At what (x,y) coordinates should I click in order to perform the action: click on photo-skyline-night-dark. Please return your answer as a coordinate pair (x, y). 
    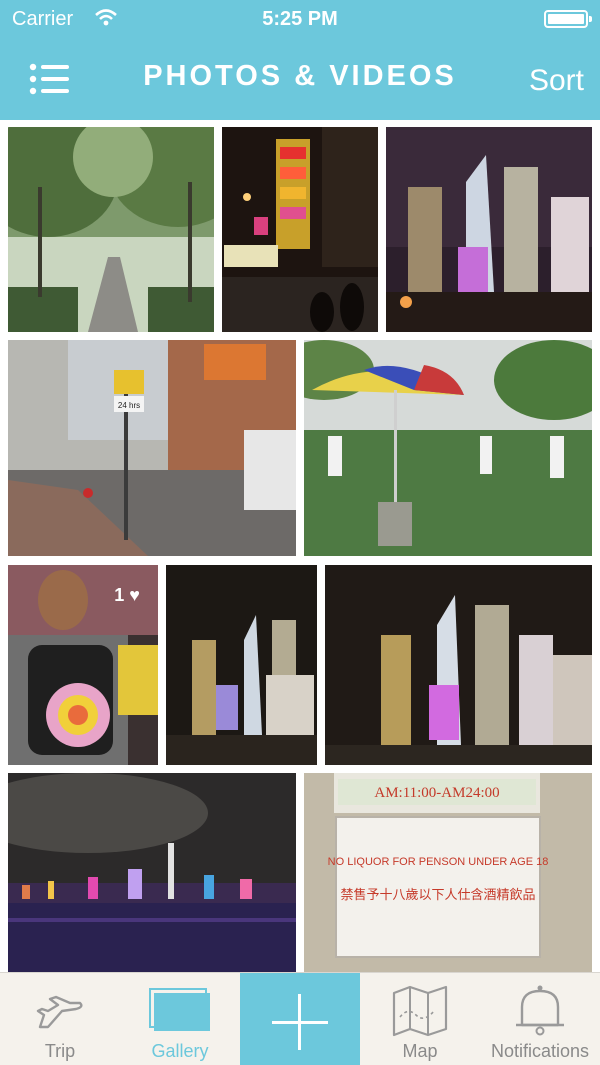
    Looking at the image, I should click on (241, 665).